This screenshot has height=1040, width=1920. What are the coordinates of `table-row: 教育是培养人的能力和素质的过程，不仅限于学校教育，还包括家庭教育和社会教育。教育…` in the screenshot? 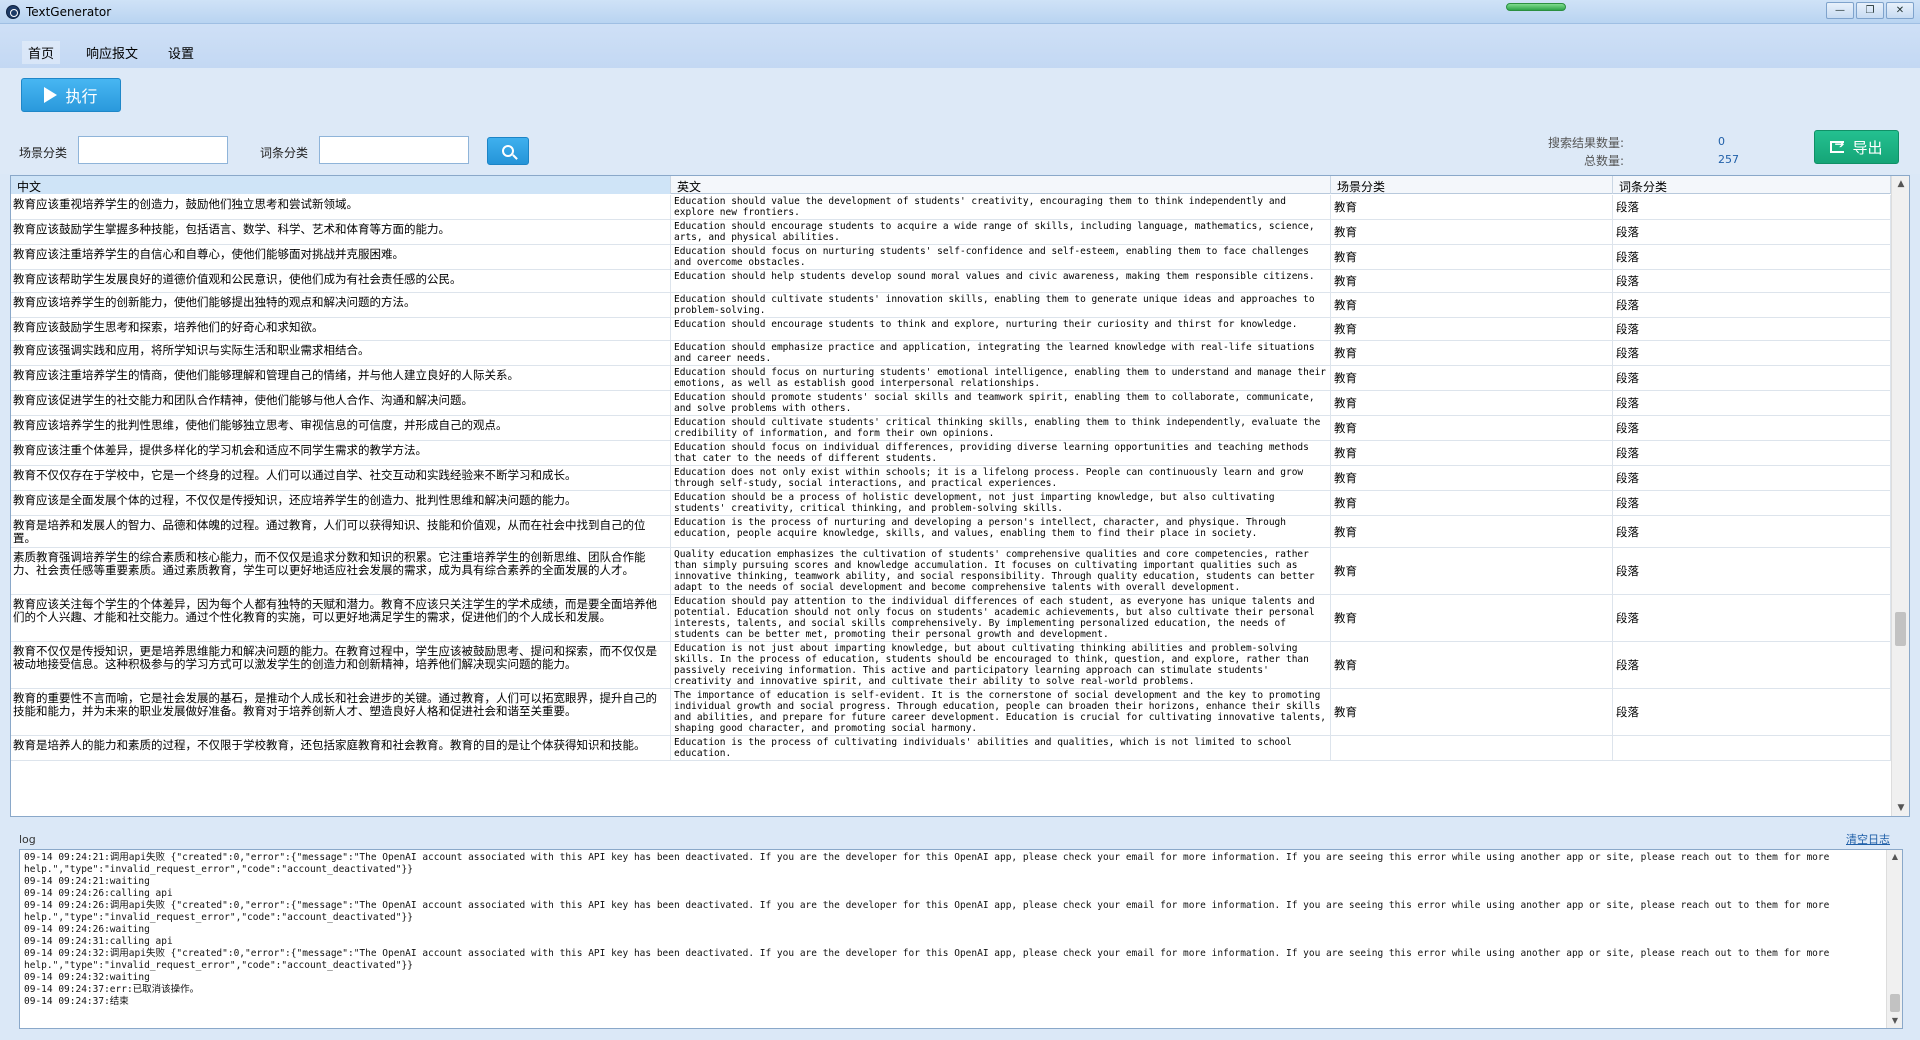 It's located at (951, 748).